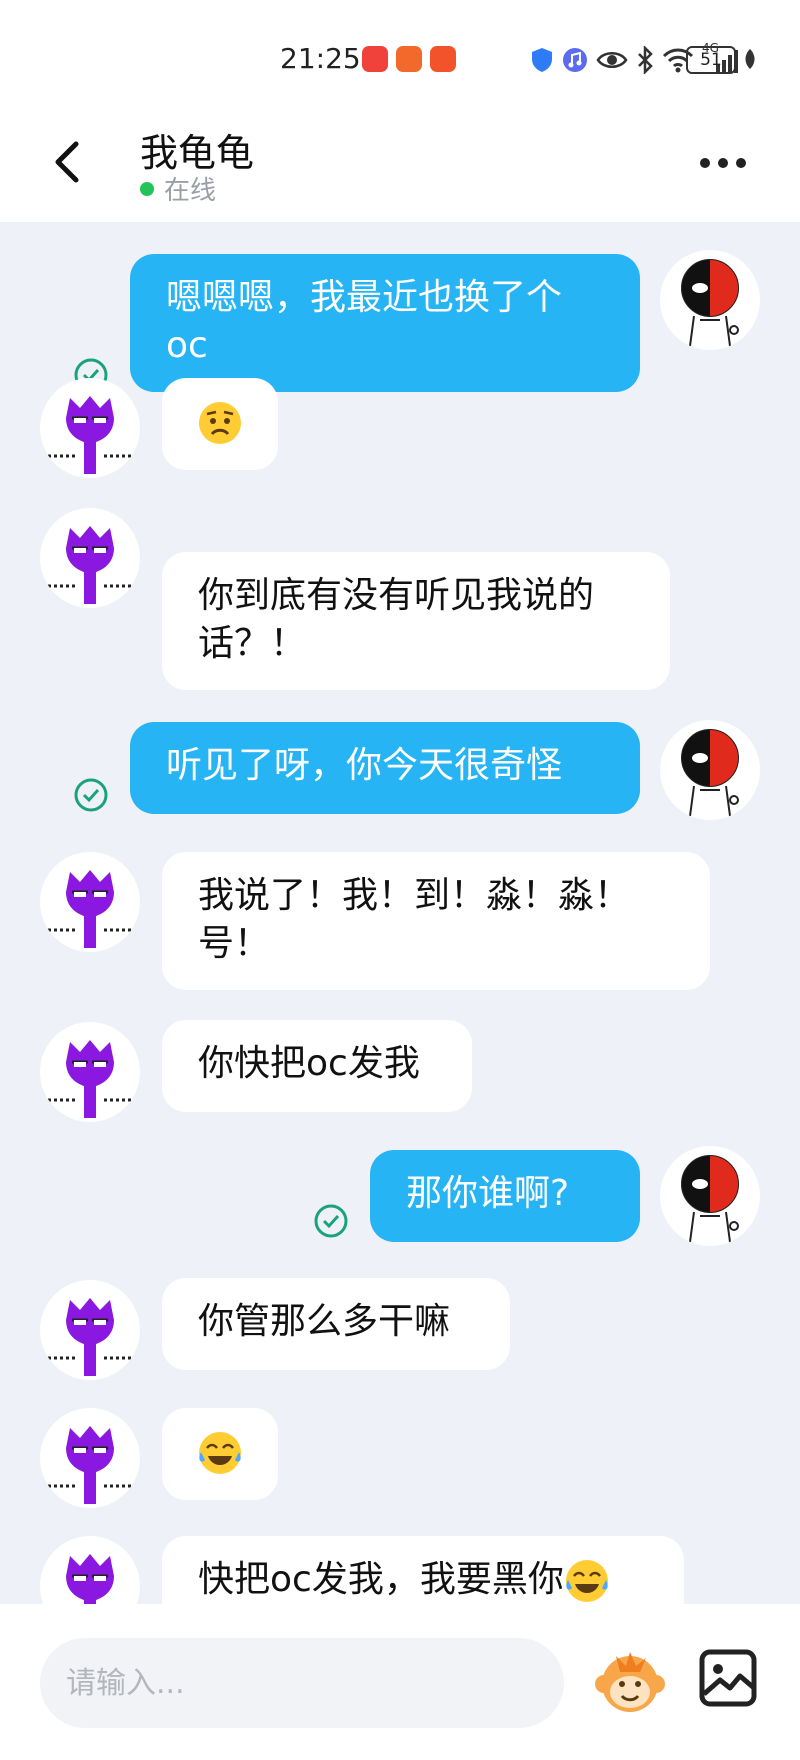 This screenshot has height=1760, width=800. Describe the element at coordinates (252, 643) in the screenshot. I see `message-text: 话？！` at that location.